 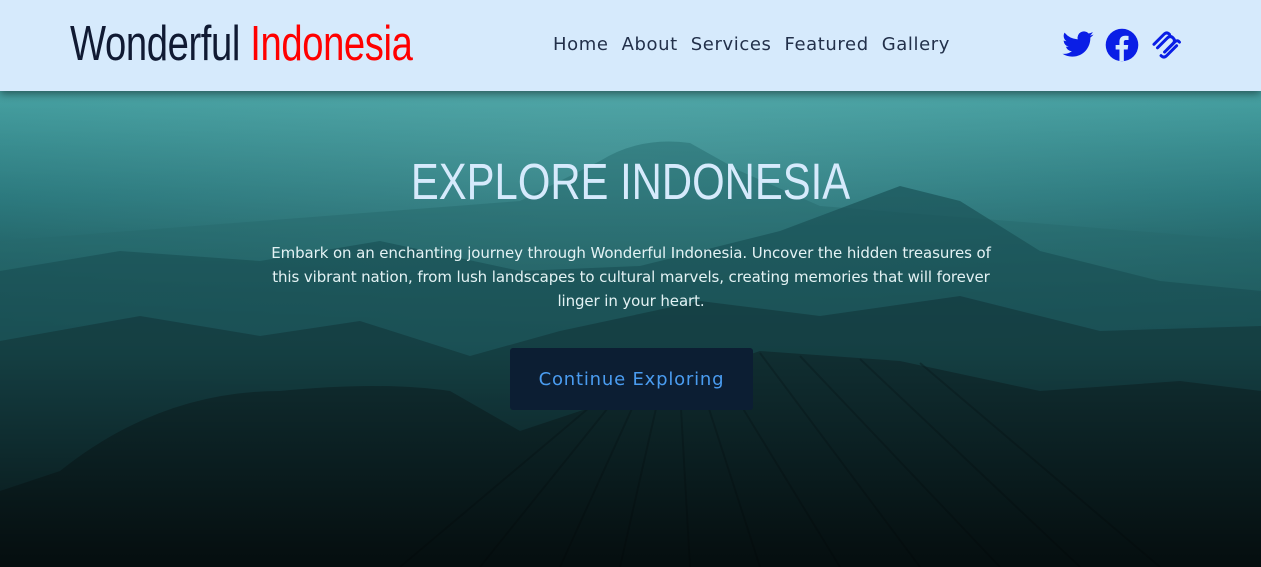 I want to click on twitter-icon, so click(x=1078, y=45).